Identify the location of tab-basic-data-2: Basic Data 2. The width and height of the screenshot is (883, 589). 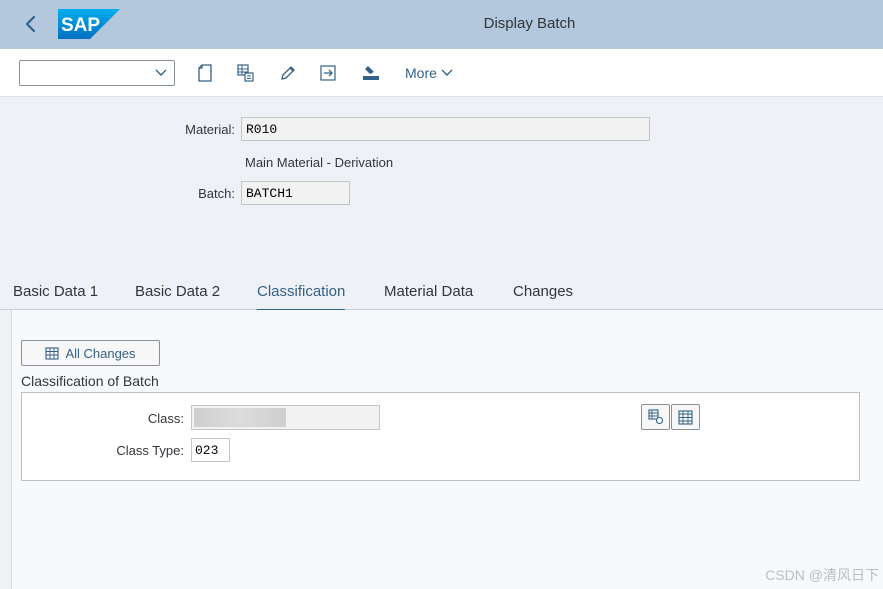
(177, 291).